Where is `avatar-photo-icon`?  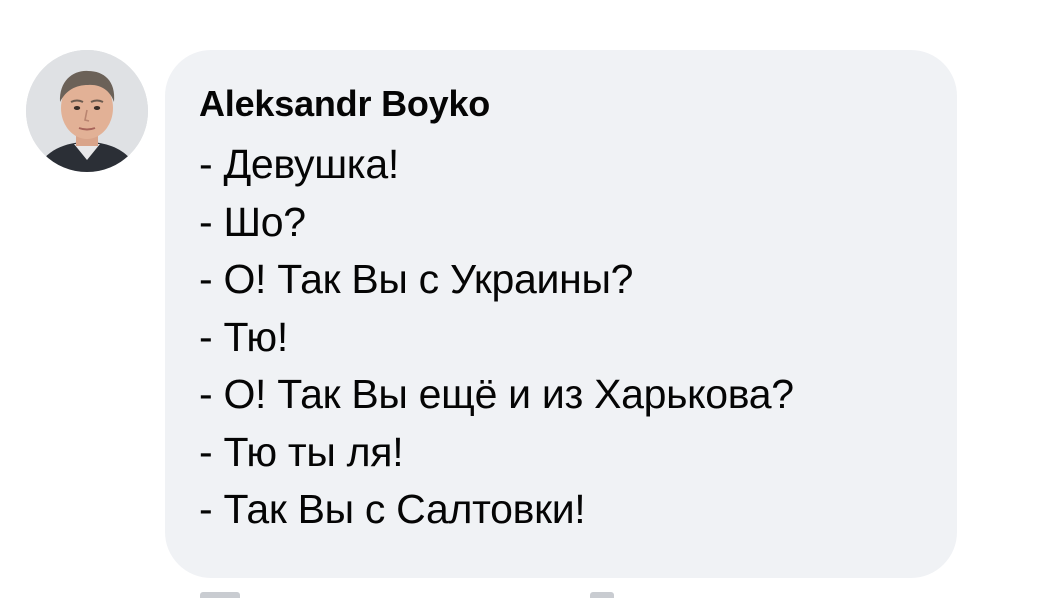
avatar-photo-icon is located at coordinates (87, 111).